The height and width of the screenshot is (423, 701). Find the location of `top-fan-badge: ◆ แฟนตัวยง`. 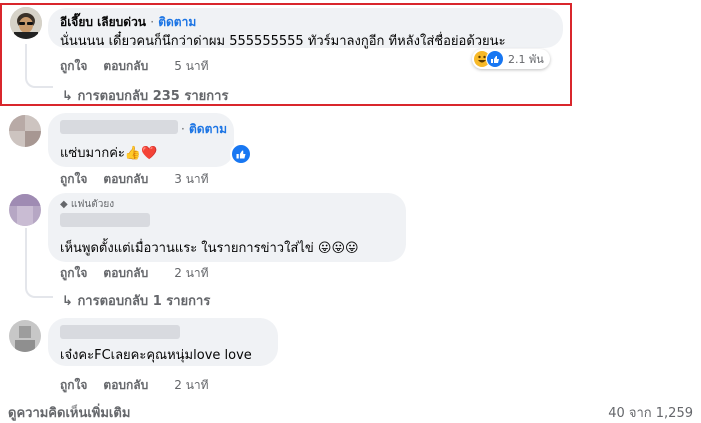

top-fan-badge: ◆ แฟนตัวยง is located at coordinates (87, 204).